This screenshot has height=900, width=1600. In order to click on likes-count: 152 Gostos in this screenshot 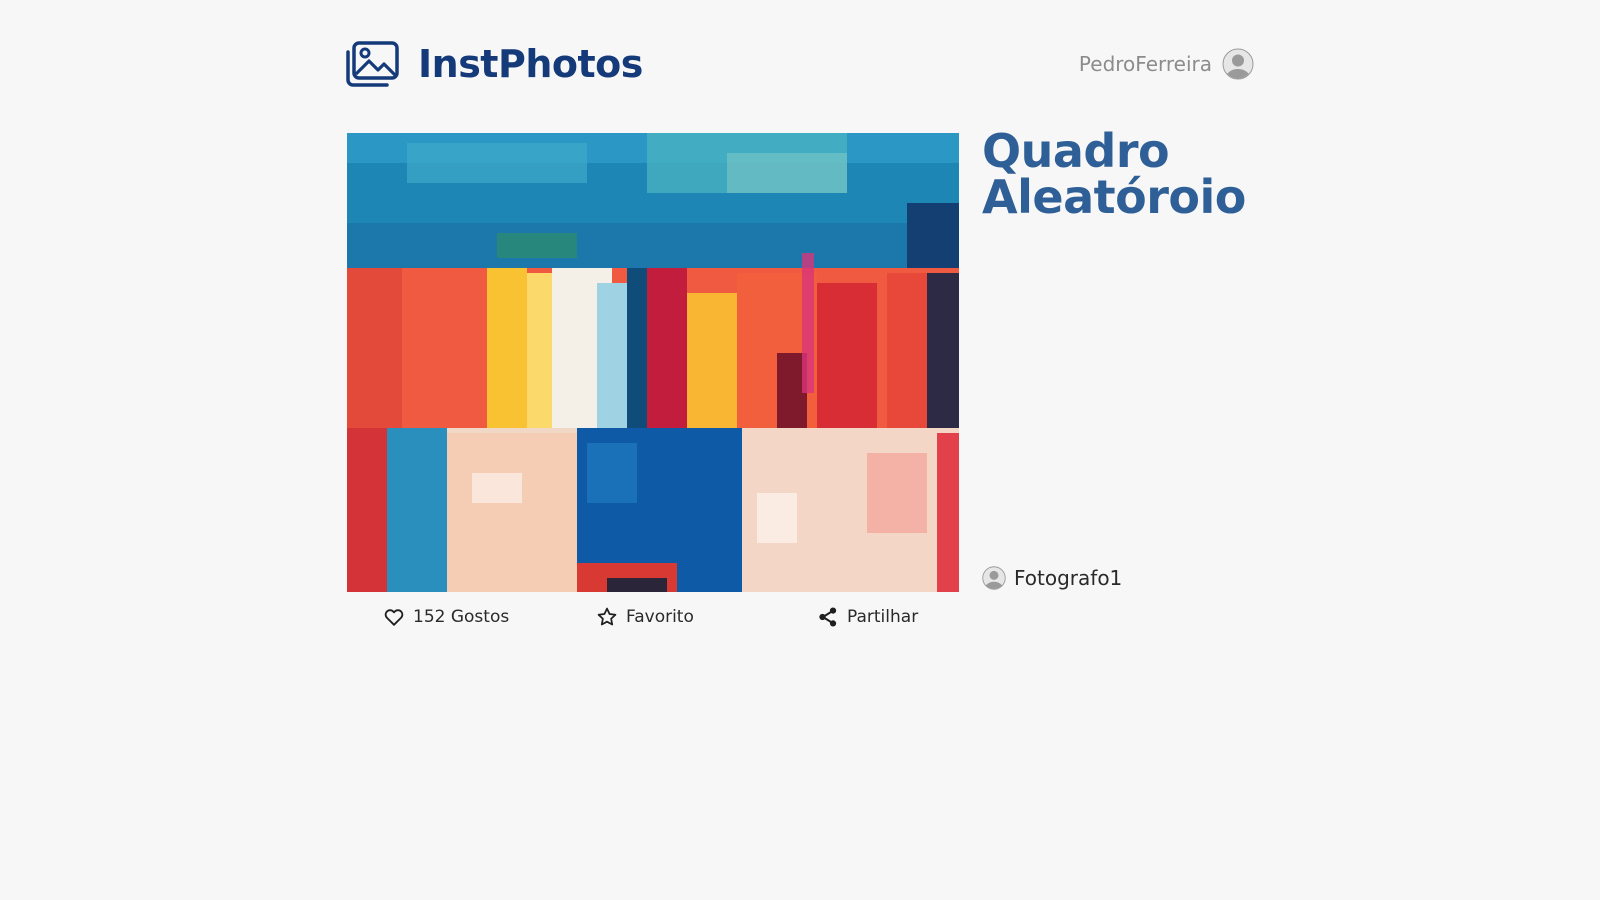, I will do `click(461, 617)`.